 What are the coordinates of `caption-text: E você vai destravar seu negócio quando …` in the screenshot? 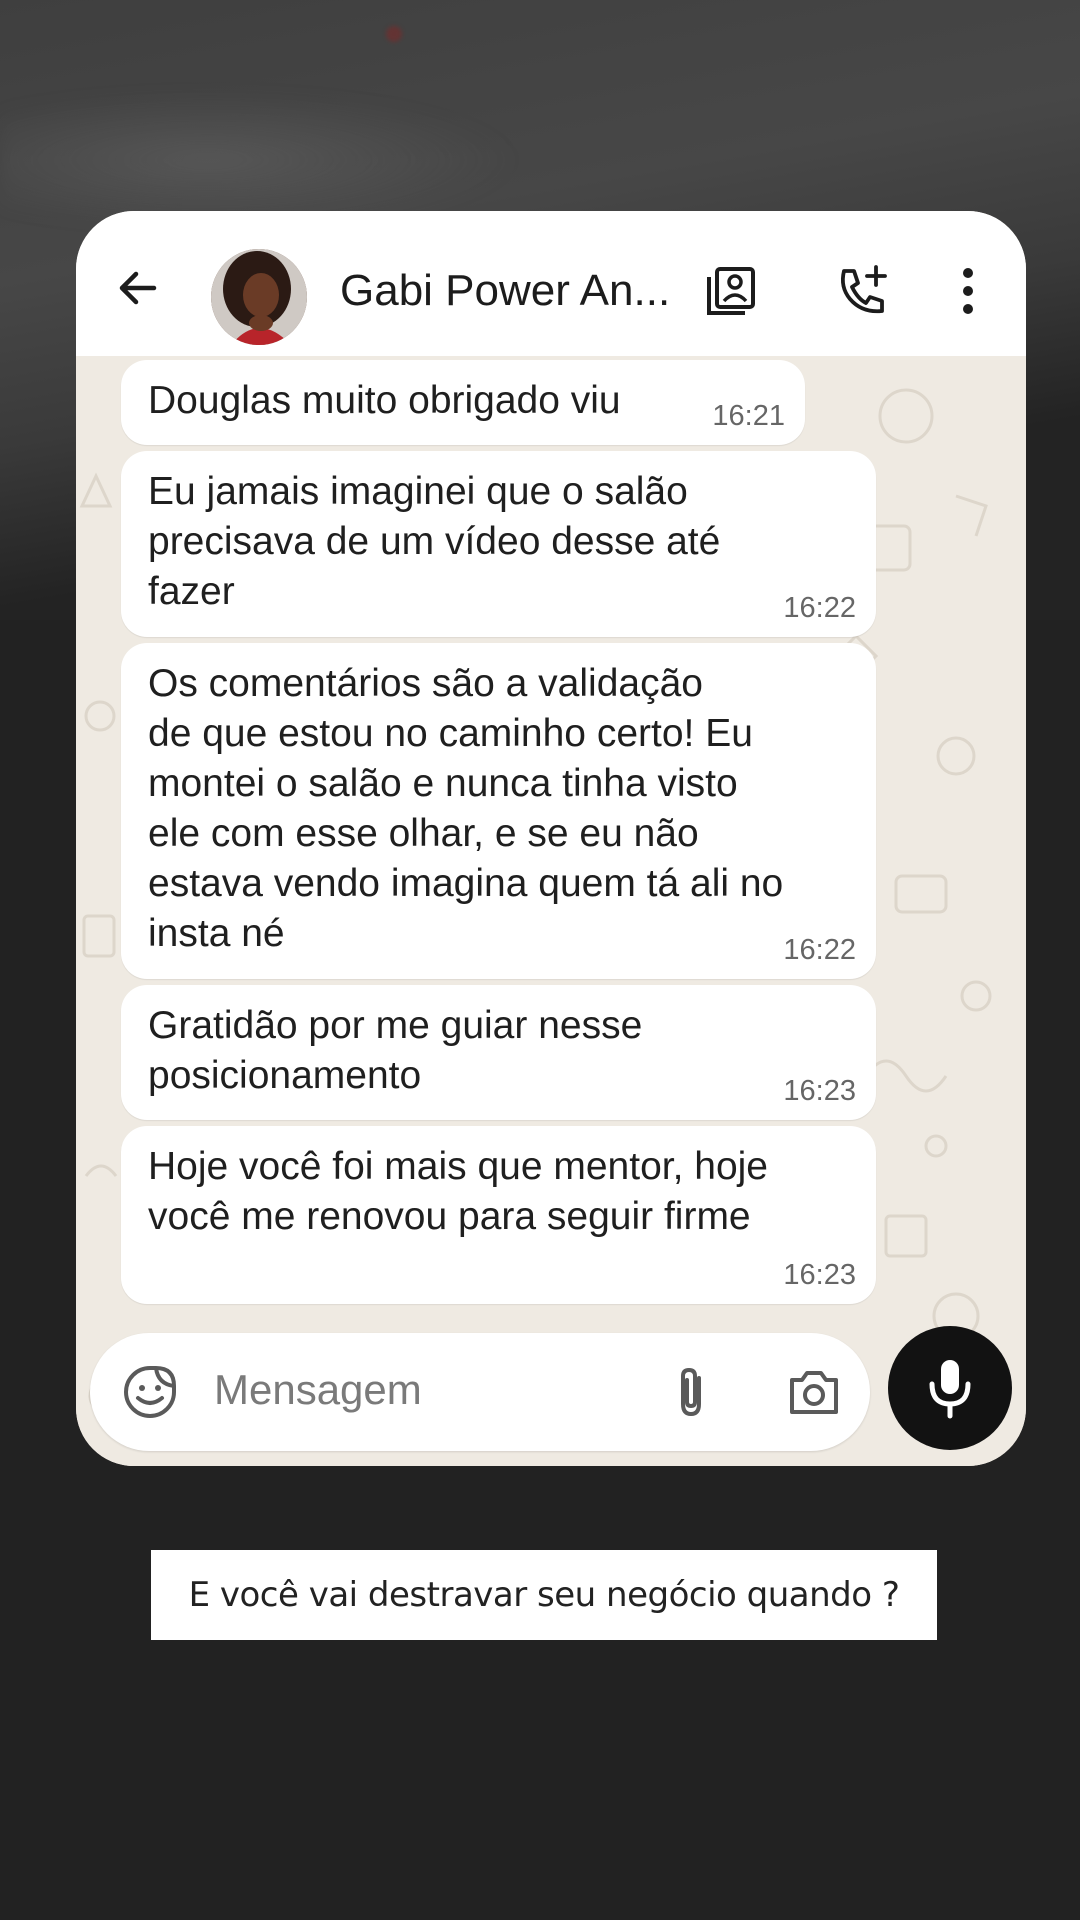 It's located at (544, 1595).